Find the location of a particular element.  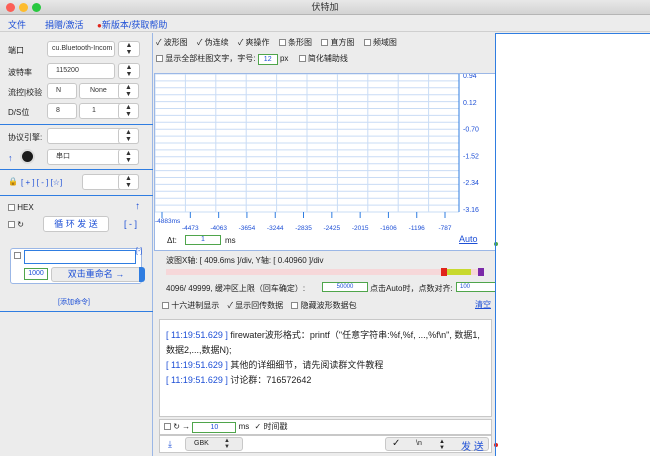

encoding-stepper: ▲ ▼ is located at coordinates (227, 444).